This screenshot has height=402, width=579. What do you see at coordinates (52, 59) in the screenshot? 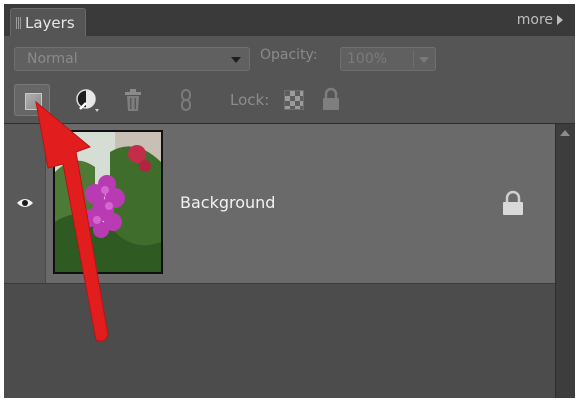
I see `blend-mode-value: Normal` at bounding box center [52, 59].